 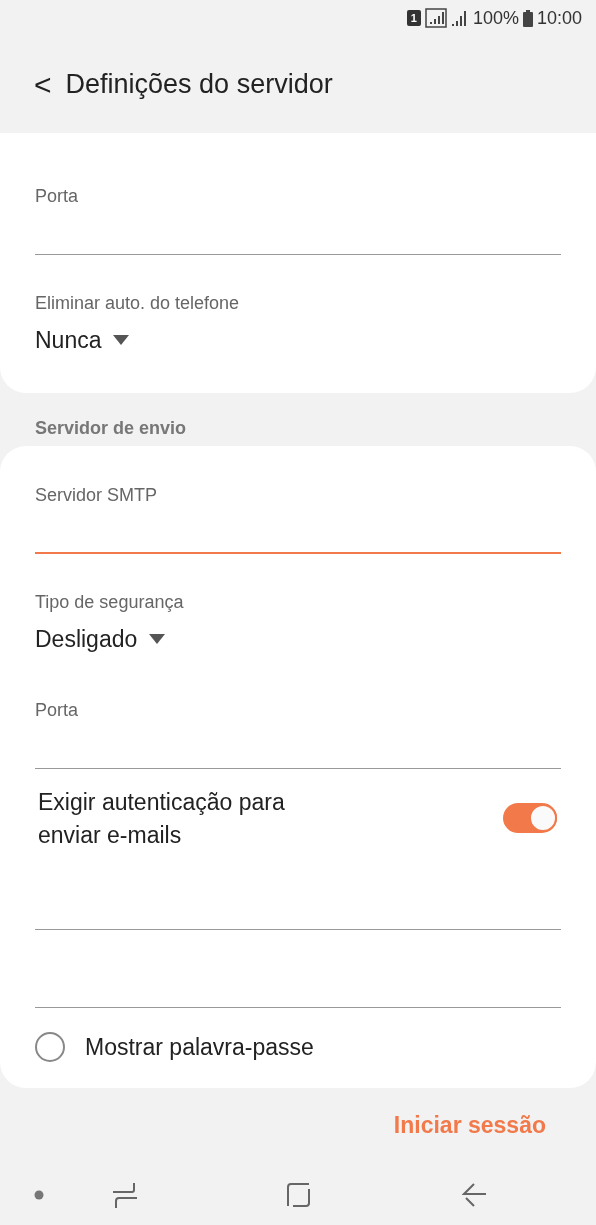 What do you see at coordinates (299, 1195) in the screenshot?
I see `home-icon` at bounding box center [299, 1195].